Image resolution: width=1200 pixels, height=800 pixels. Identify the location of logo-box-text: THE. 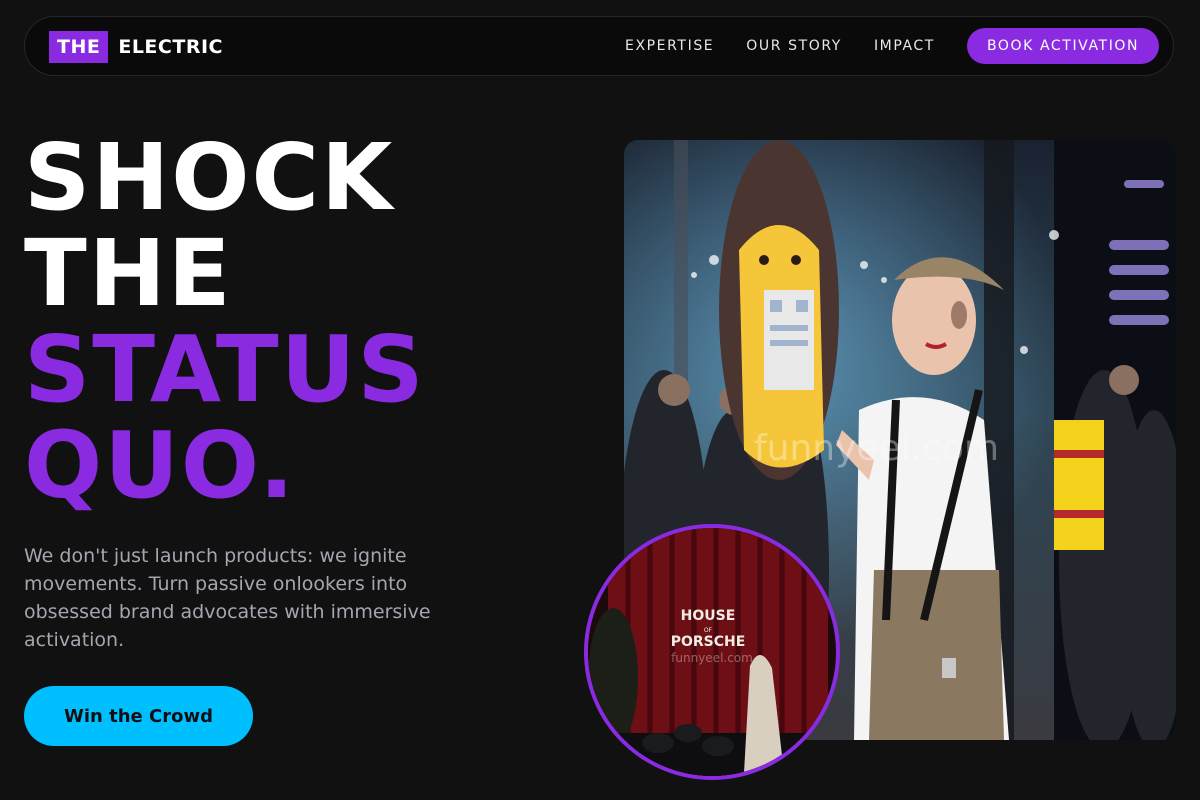
(79, 47).